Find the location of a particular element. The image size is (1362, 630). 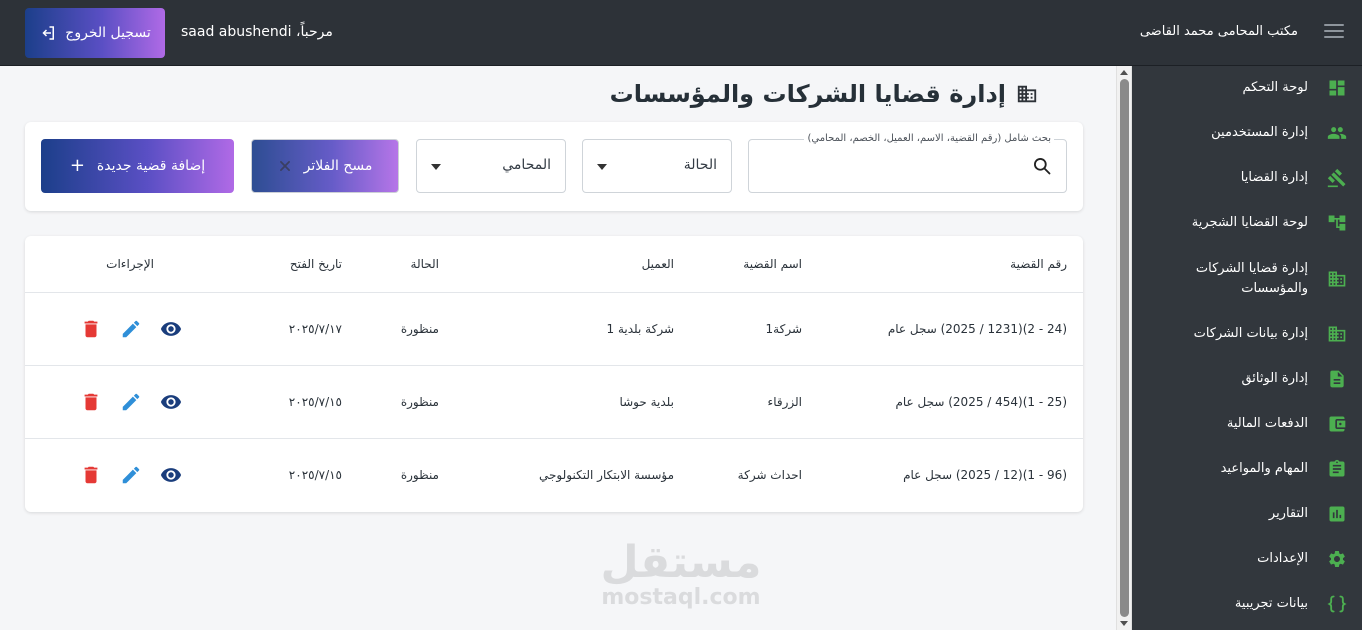

dashboard-icon is located at coordinates (1337, 88).